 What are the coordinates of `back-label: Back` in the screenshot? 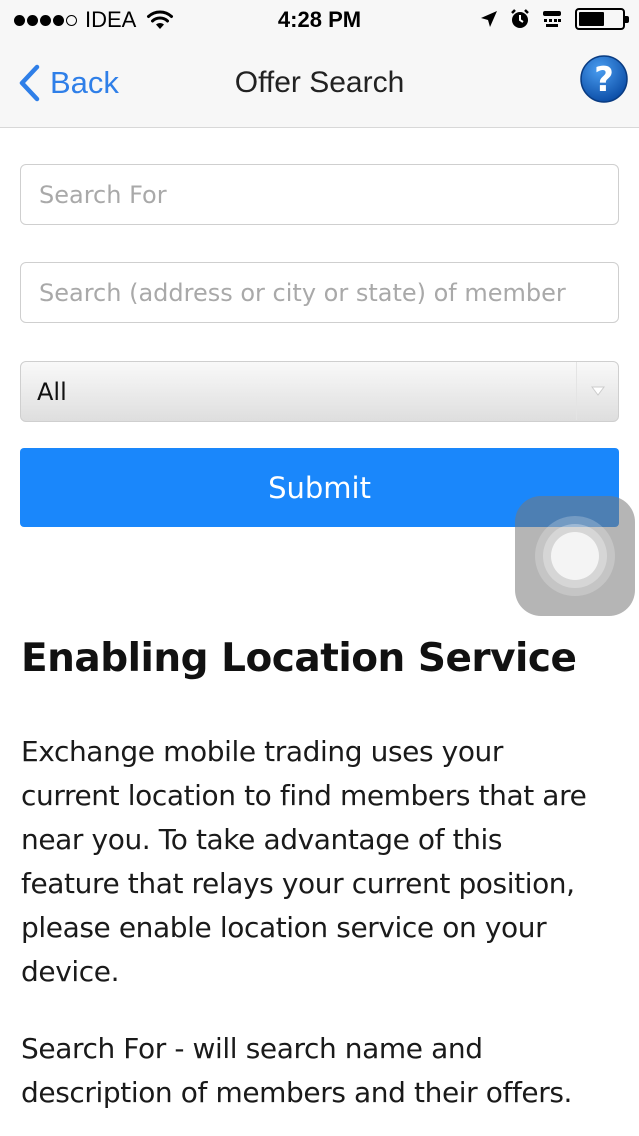 It's located at (84, 82).